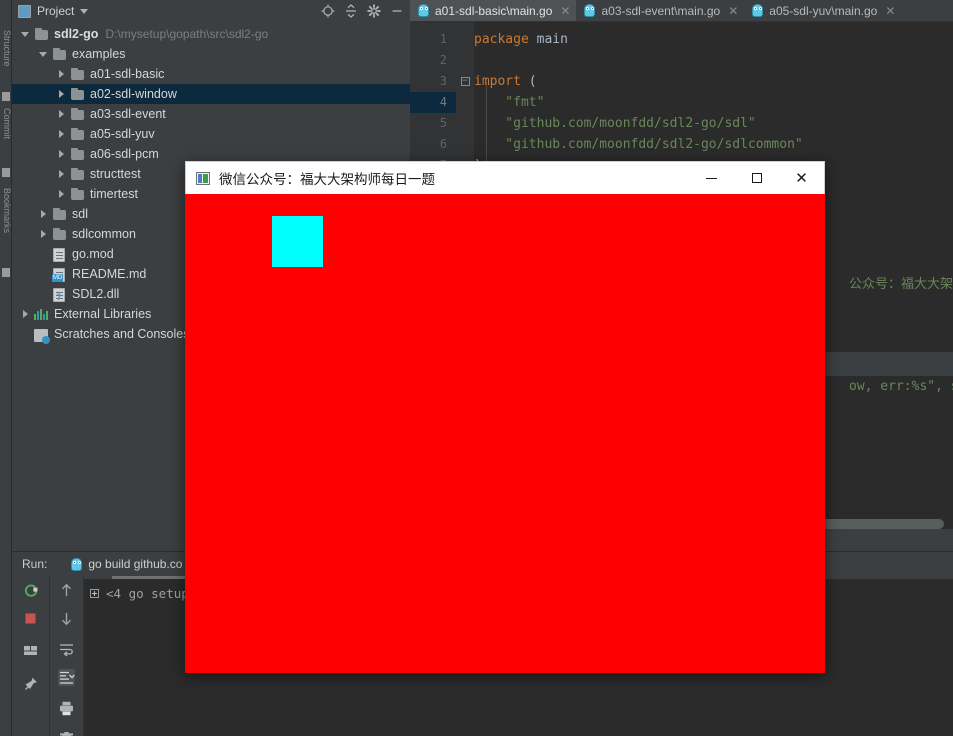 This screenshot has width=953, height=736. What do you see at coordinates (30, 590) in the screenshot?
I see `rerun-icon` at bounding box center [30, 590].